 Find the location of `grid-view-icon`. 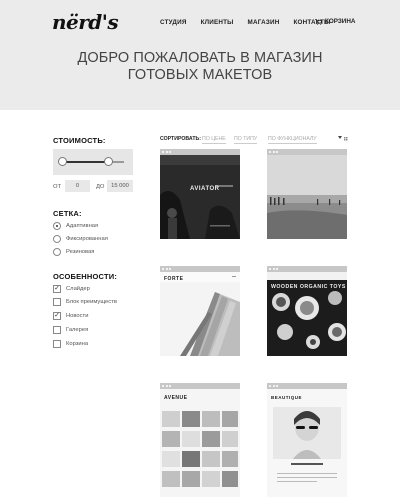

grid-view-icon is located at coordinates (343, 139).